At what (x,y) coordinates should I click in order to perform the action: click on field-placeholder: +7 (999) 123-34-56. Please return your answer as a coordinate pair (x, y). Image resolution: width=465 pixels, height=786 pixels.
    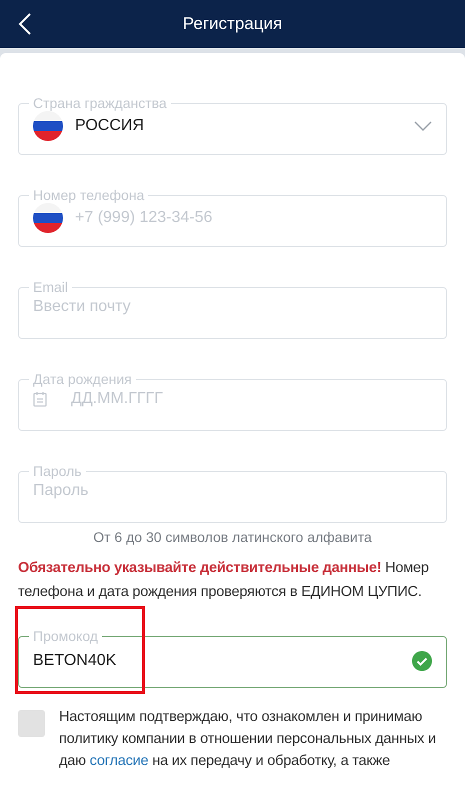
    Looking at the image, I should click on (143, 218).